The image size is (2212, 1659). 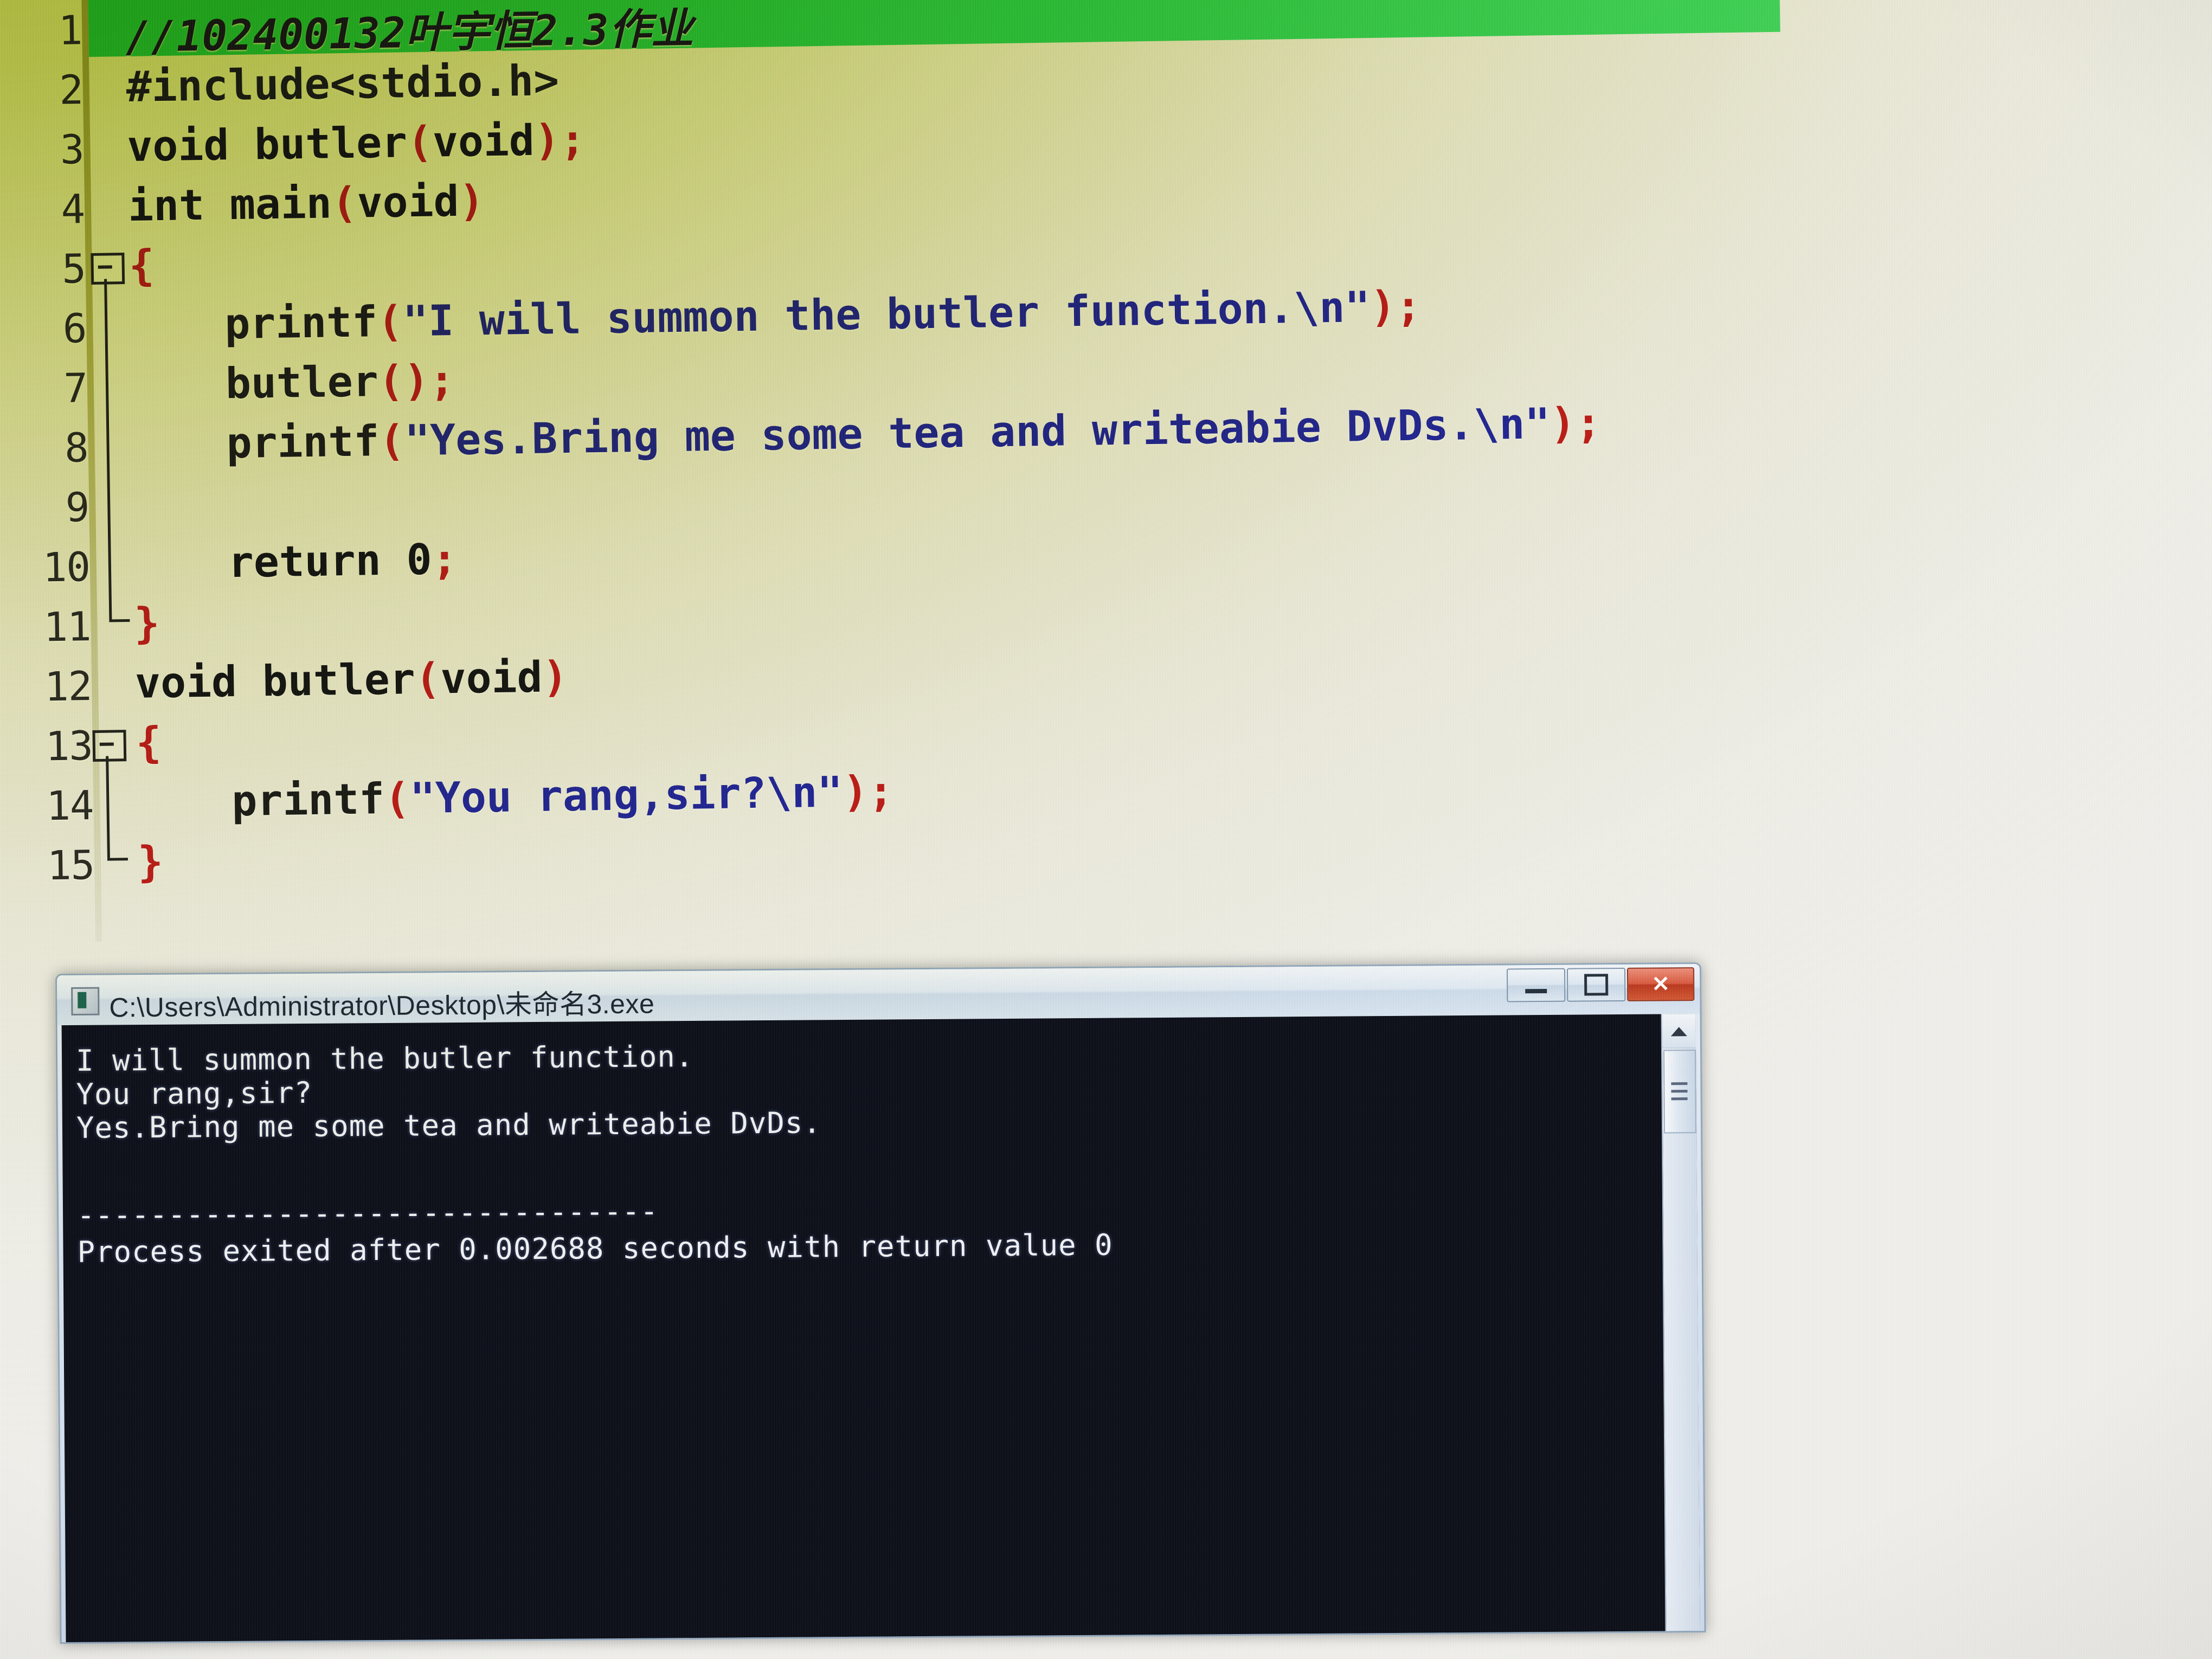 I want to click on line-number: 7, so click(x=75, y=388).